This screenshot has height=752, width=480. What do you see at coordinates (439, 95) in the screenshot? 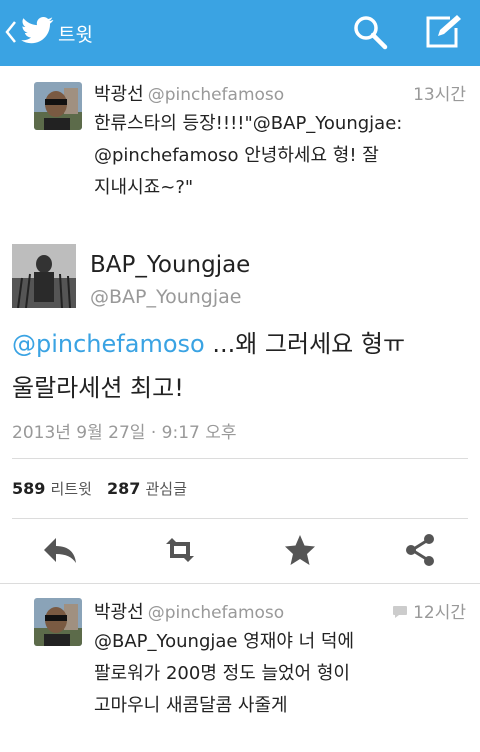
I see `tweet-time: 13시간` at bounding box center [439, 95].